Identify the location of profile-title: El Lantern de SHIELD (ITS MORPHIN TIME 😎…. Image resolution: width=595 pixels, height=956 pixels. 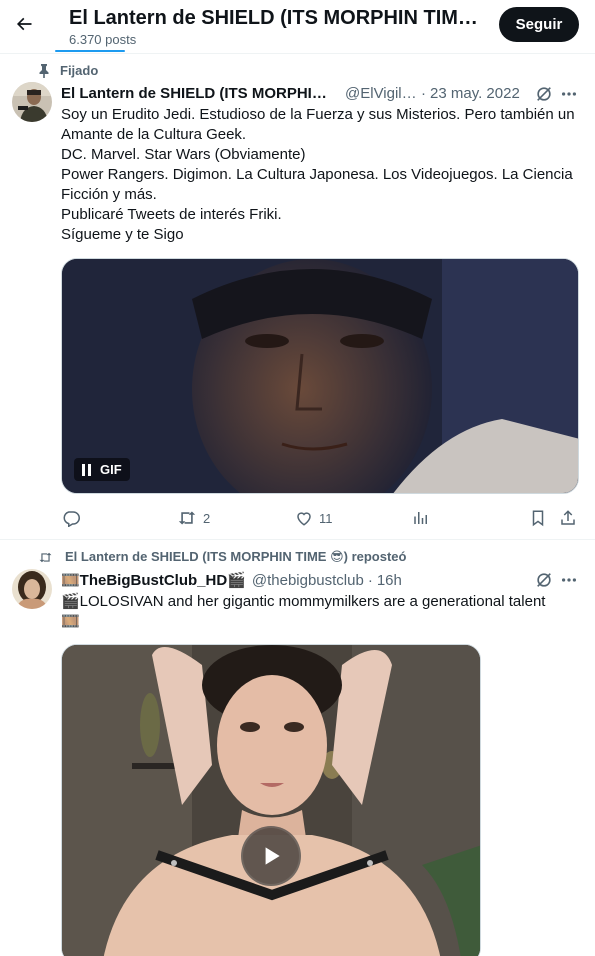
(279, 18).